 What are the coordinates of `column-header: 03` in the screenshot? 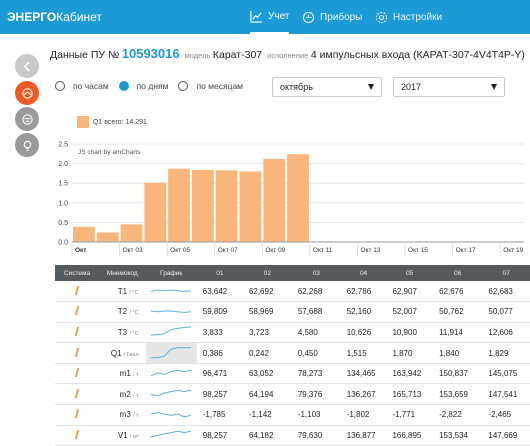 It's located at (316, 273).